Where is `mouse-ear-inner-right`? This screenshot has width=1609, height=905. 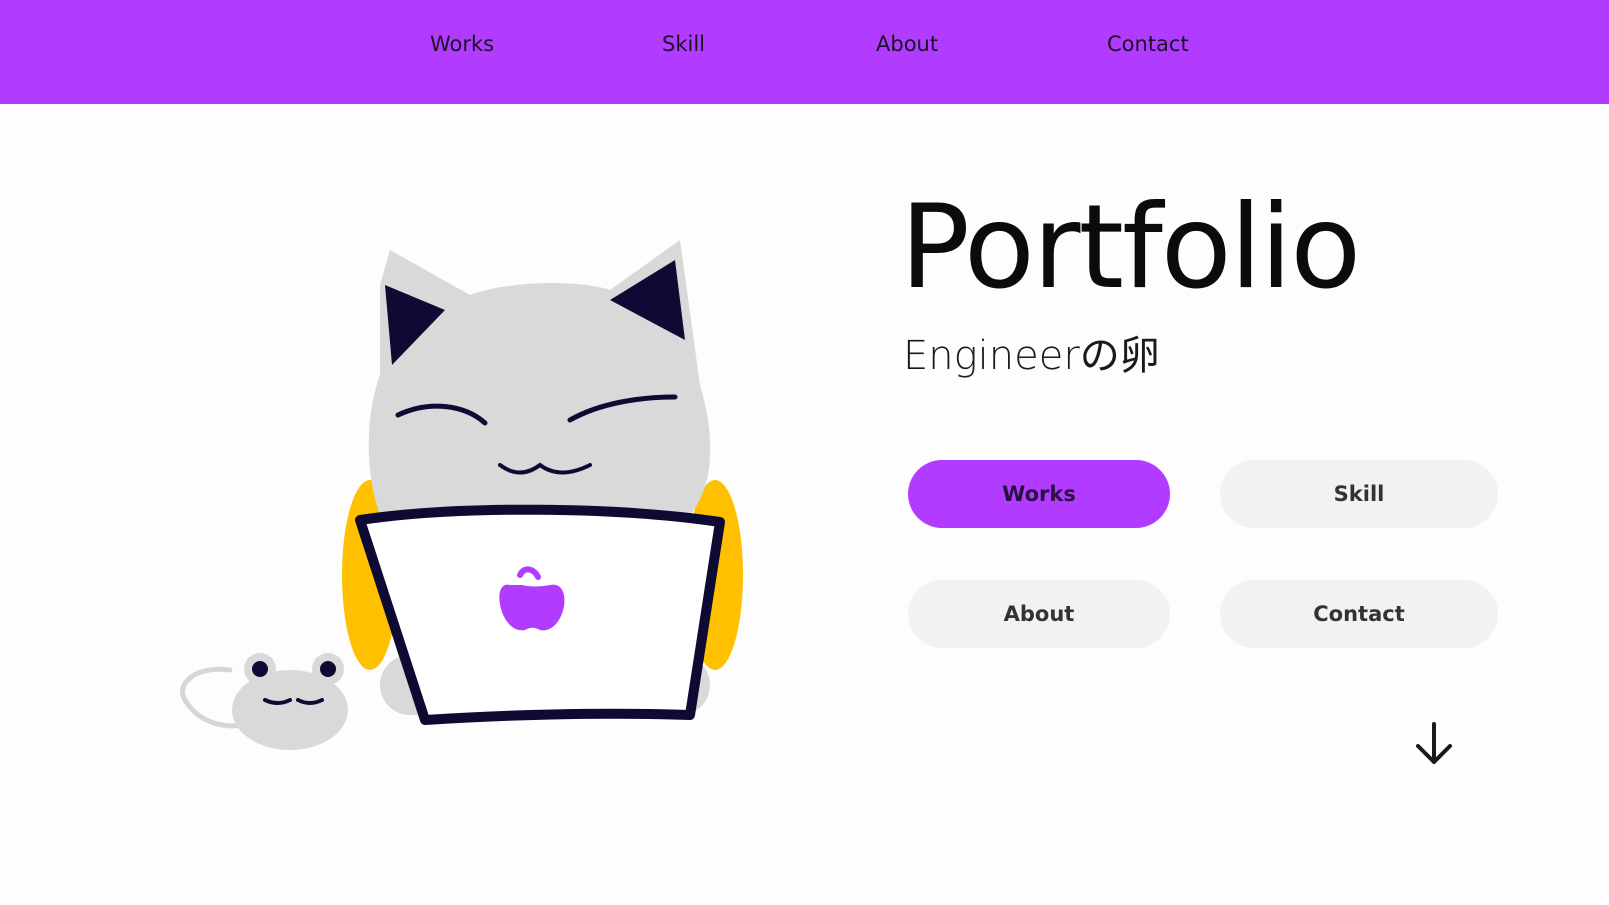
mouse-ear-inner-right is located at coordinates (328, 669).